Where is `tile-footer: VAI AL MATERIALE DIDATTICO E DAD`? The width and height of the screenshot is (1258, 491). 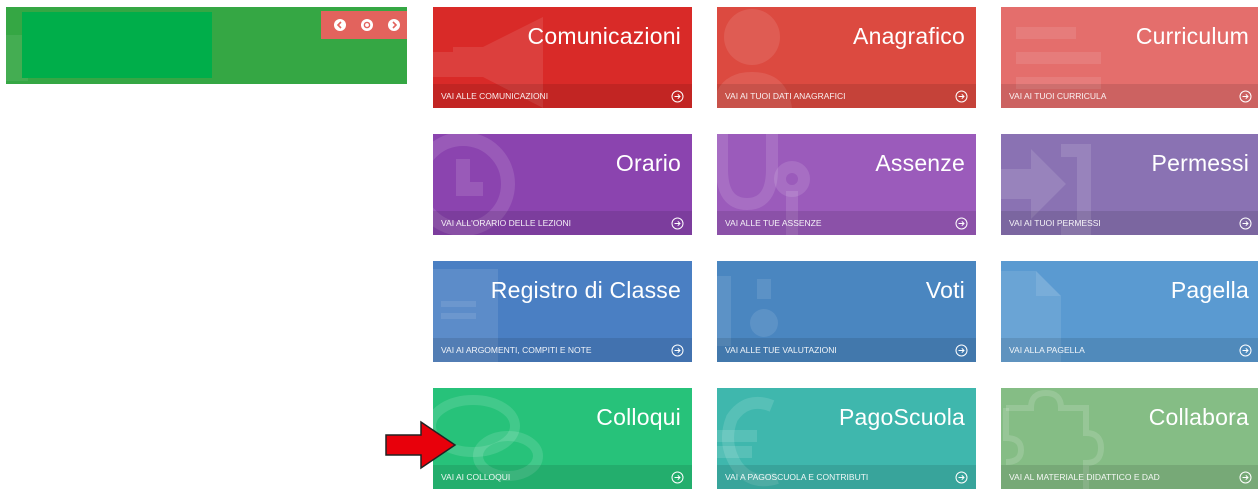
tile-footer: VAI AL MATERIALE DIDATTICO E DAD is located at coordinates (1129, 477).